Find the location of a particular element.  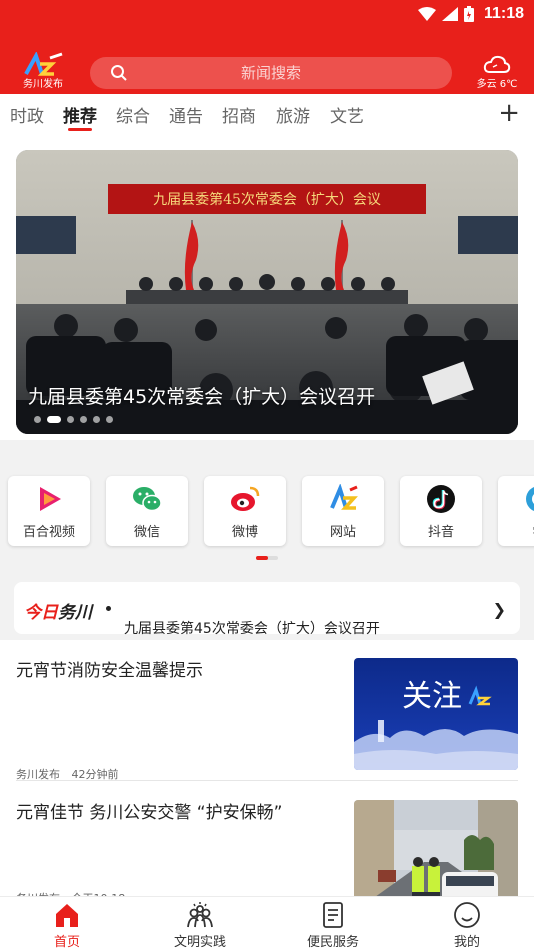

active-tab-indicator is located at coordinates (80, 129).